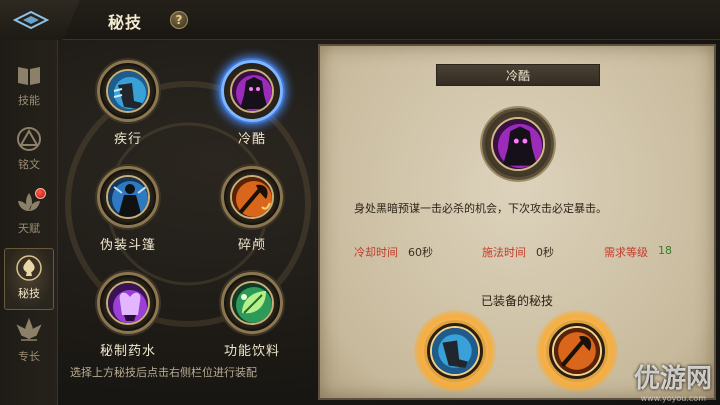  I want to click on stat-value: 0秒, so click(545, 252).